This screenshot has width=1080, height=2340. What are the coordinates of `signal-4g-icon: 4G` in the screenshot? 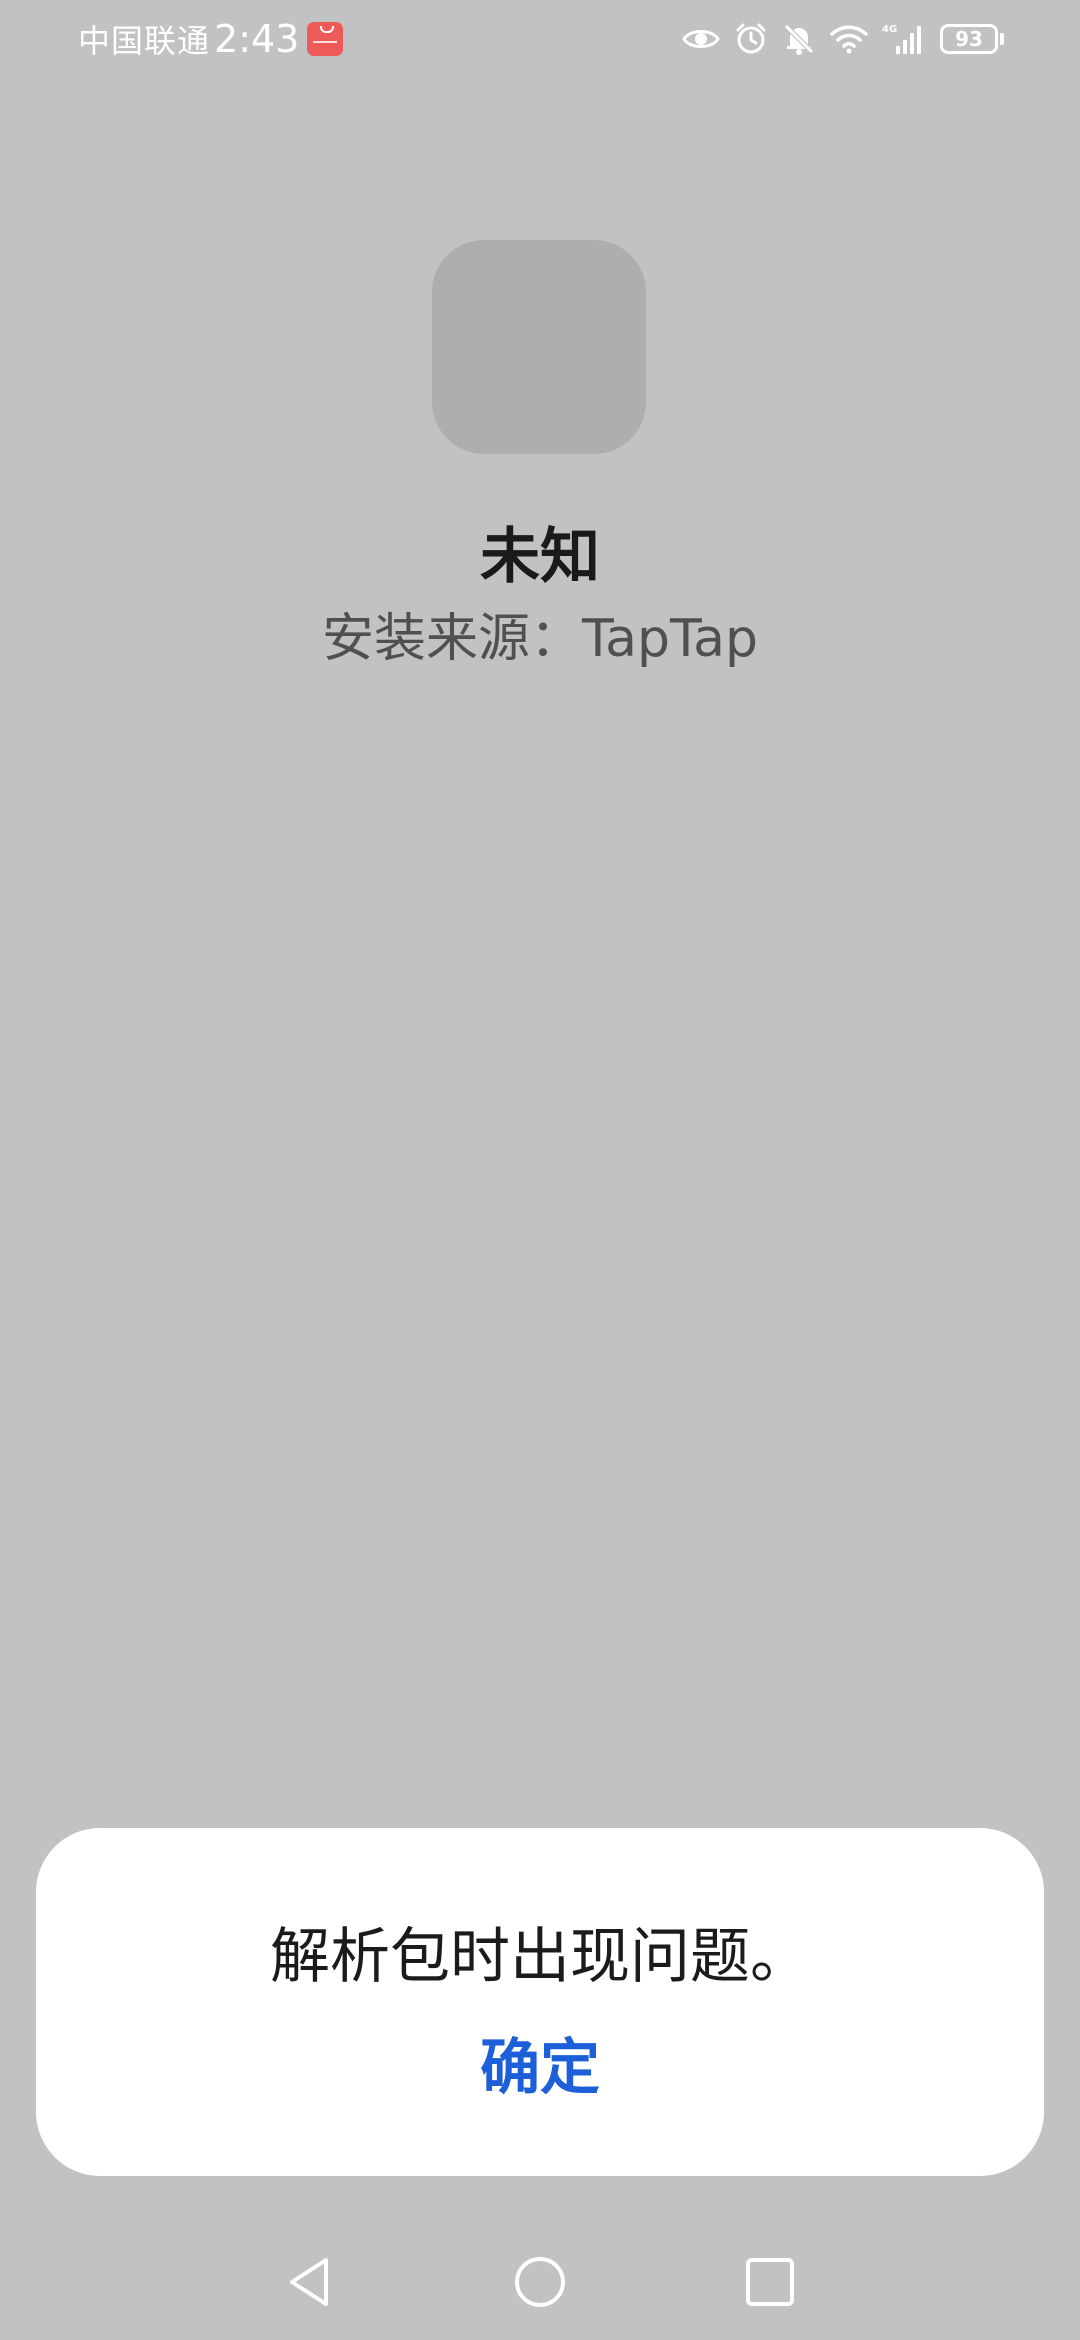 It's located at (904, 39).